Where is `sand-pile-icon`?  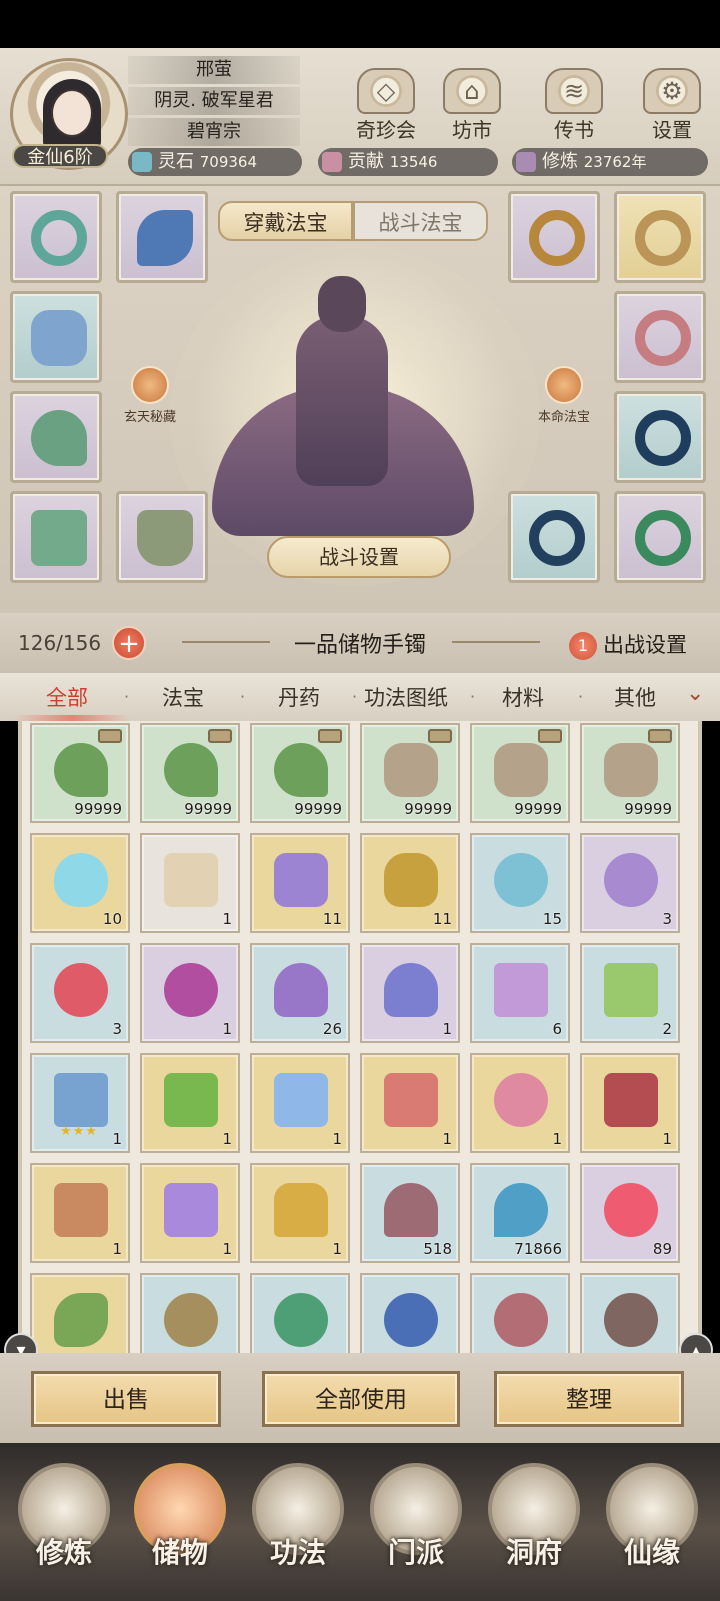
sand-pile-icon is located at coordinates (411, 1210).